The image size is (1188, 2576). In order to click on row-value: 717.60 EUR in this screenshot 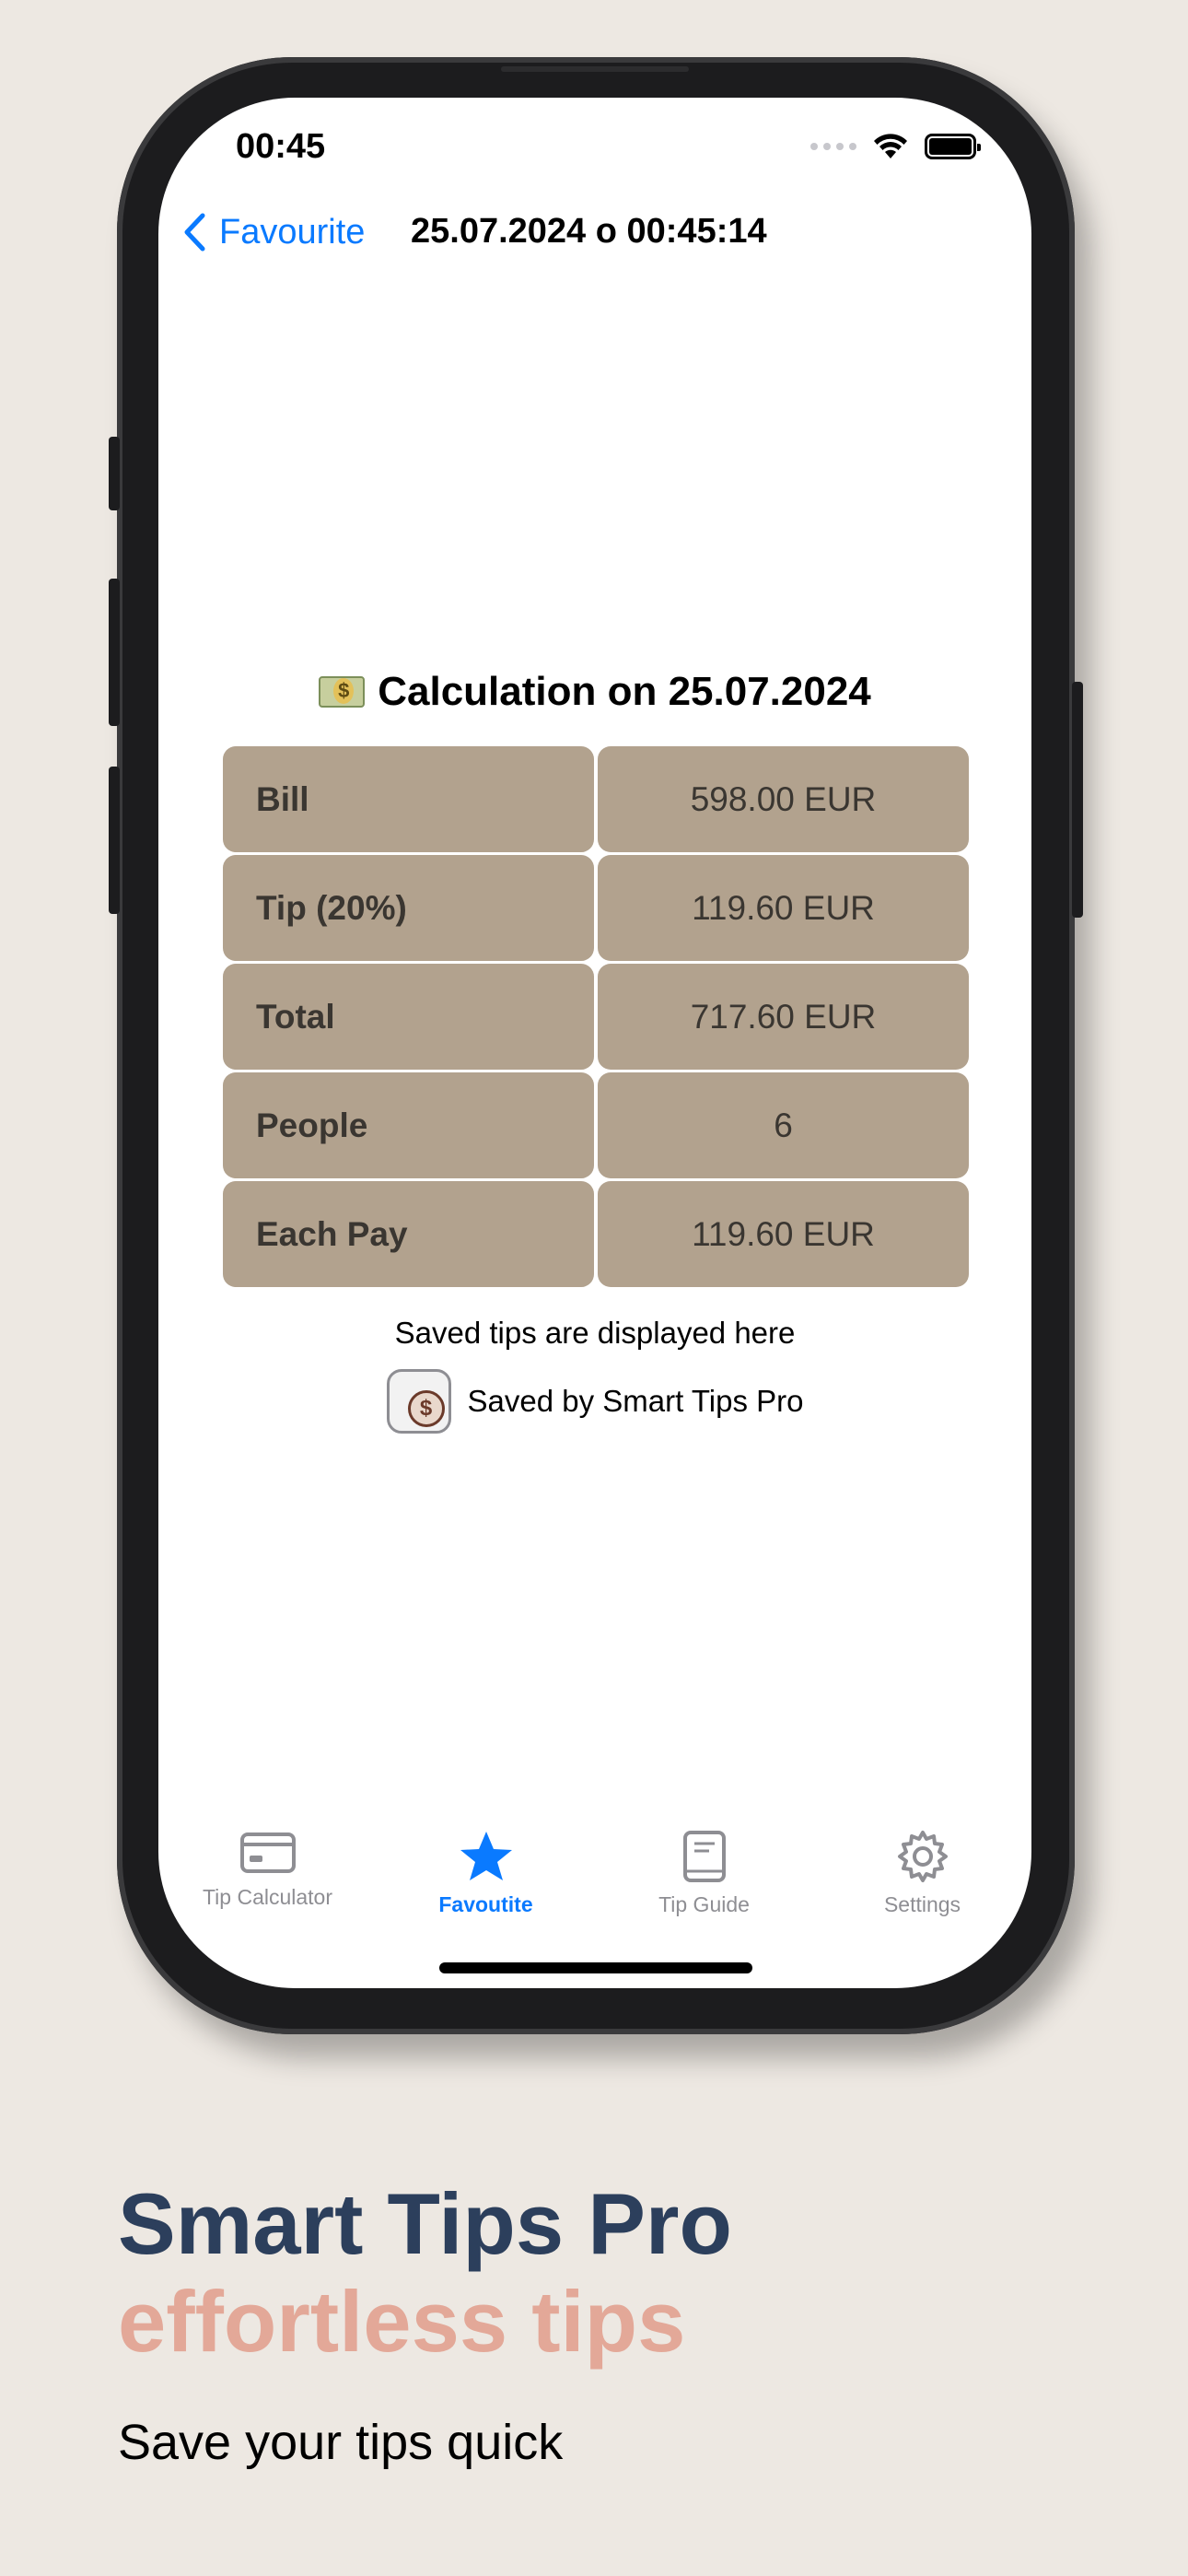, I will do `click(783, 1017)`.